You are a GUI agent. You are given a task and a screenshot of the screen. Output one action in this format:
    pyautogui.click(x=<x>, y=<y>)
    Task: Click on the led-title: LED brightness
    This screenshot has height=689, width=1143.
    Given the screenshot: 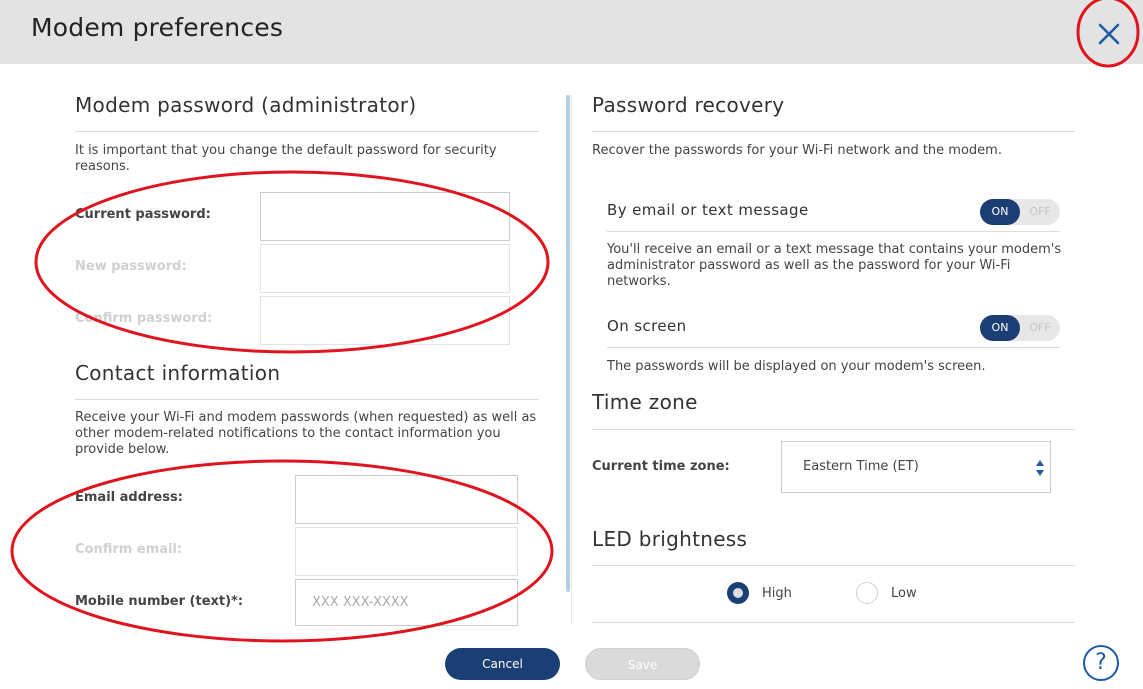 What is the action you would take?
    pyautogui.click(x=670, y=539)
    